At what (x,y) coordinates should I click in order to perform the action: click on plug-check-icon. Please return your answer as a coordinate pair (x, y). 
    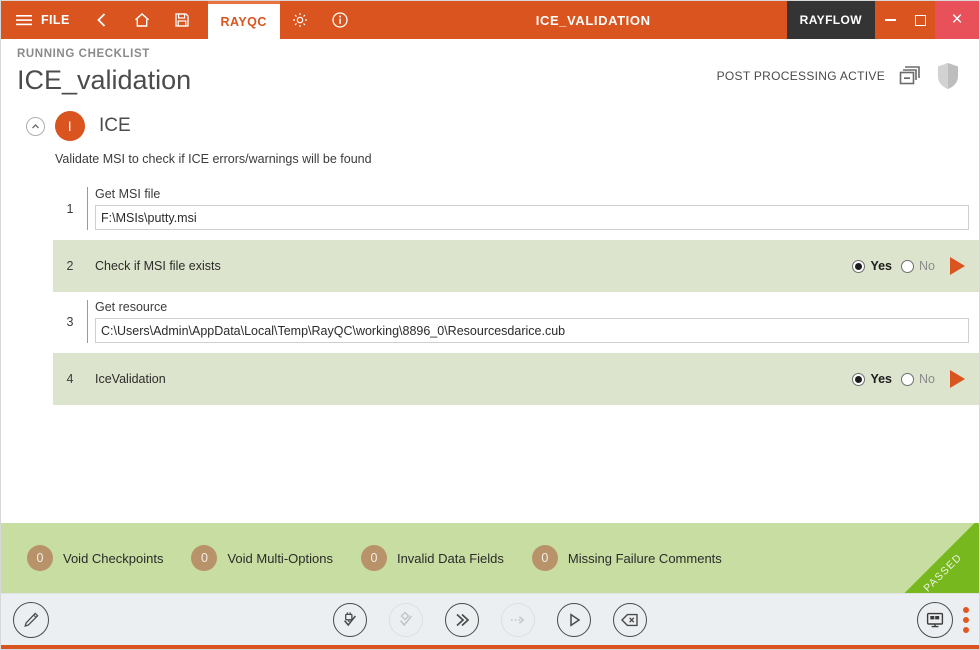
    Looking at the image, I should click on (350, 618).